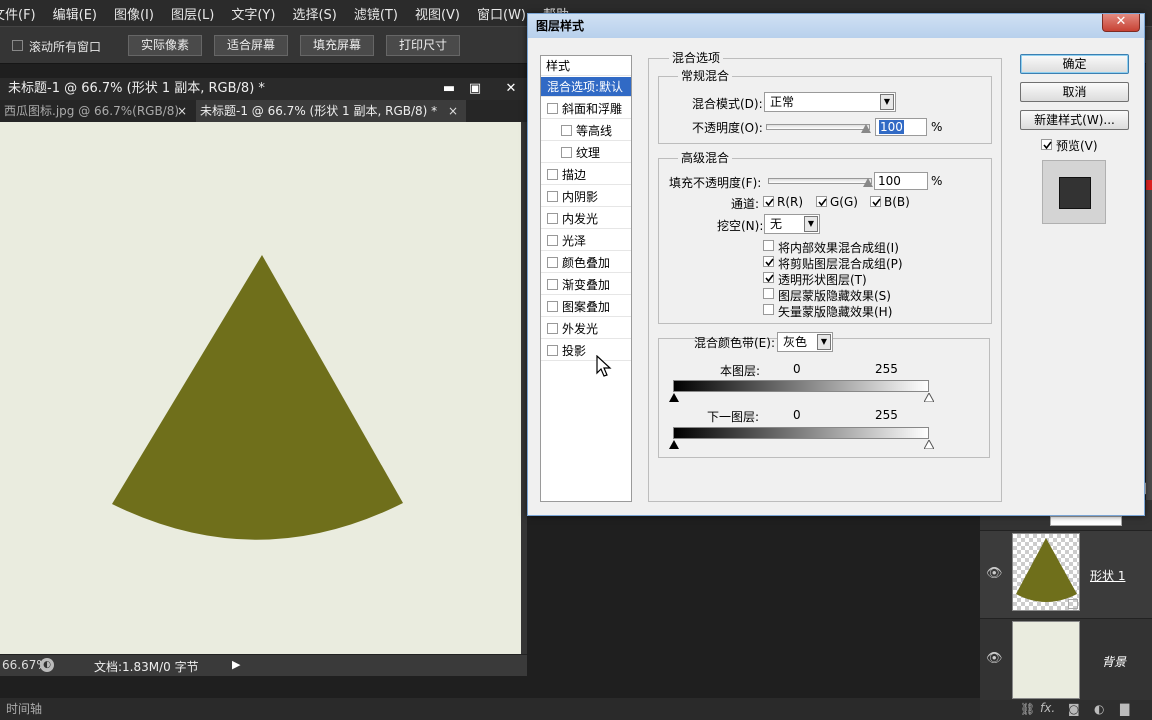 Image resolution: width=1152 pixels, height=720 pixels. Describe the element at coordinates (792, 224) in the screenshot. I see `knockout-select: 无 ▼` at that location.